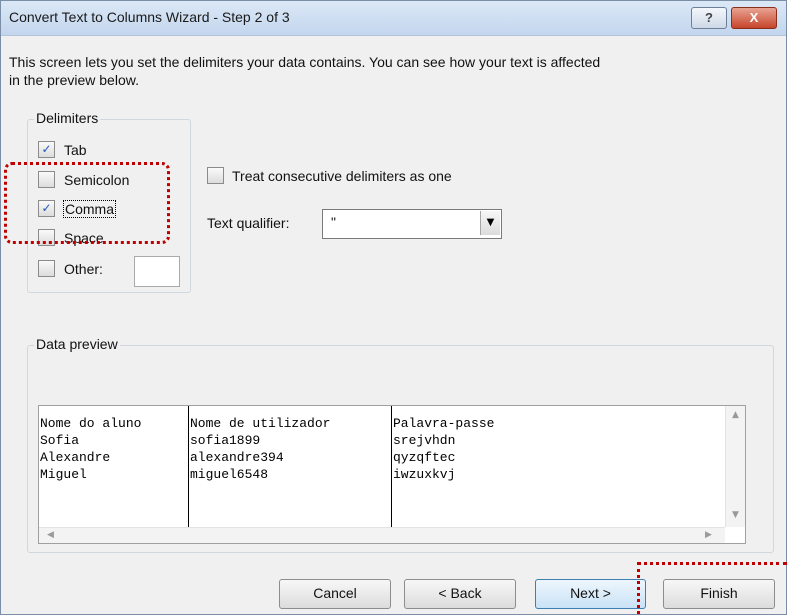 This screenshot has height=615, width=787. I want to click on preview-cell: Miguel, so click(63, 474).